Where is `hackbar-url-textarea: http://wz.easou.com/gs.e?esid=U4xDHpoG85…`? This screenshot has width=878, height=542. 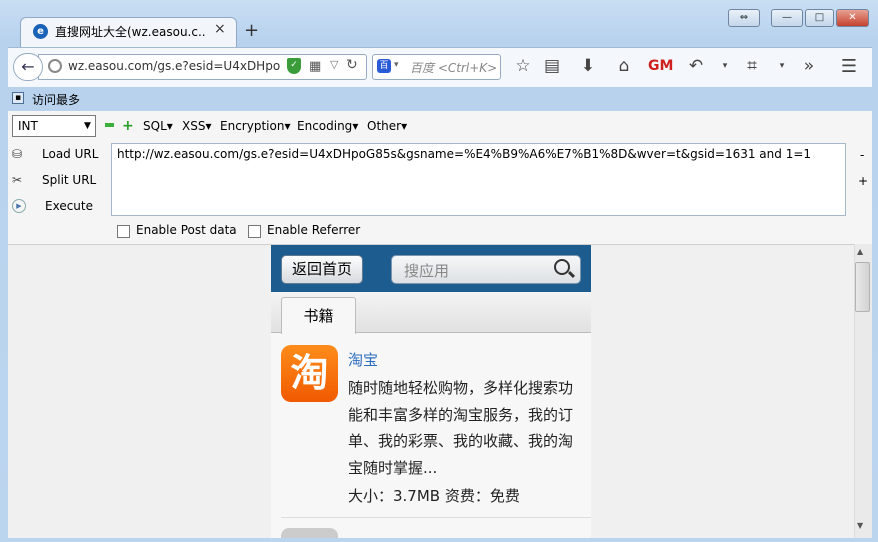 hackbar-url-textarea: http://wz.easou.com/gs.e?esid=U4xDHpoG85… is located at coordinates (478, 179).